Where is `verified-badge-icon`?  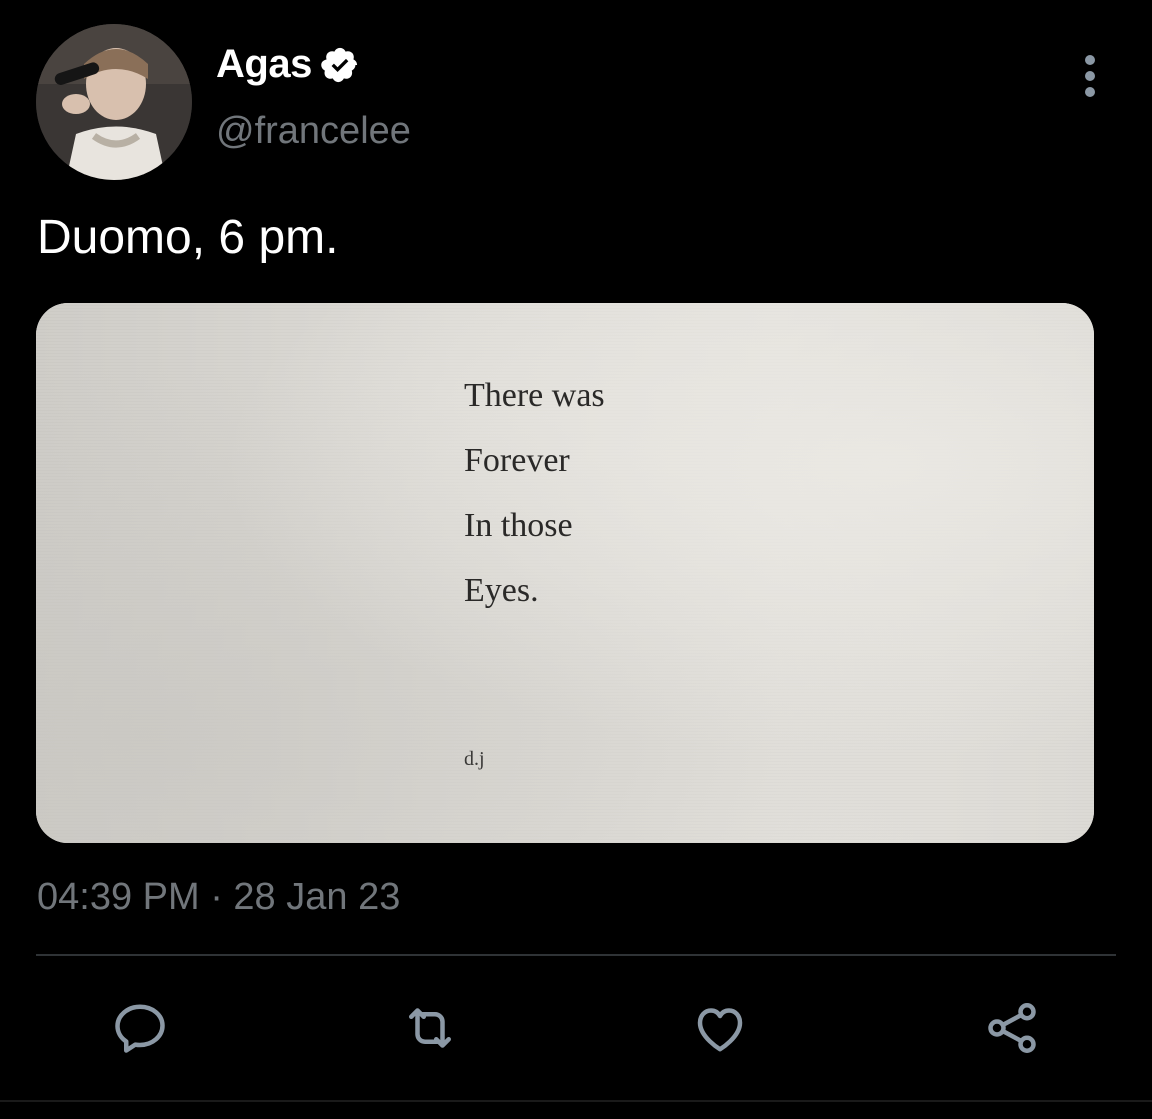
verified-badge-icon is located at coordinates (340, 65).